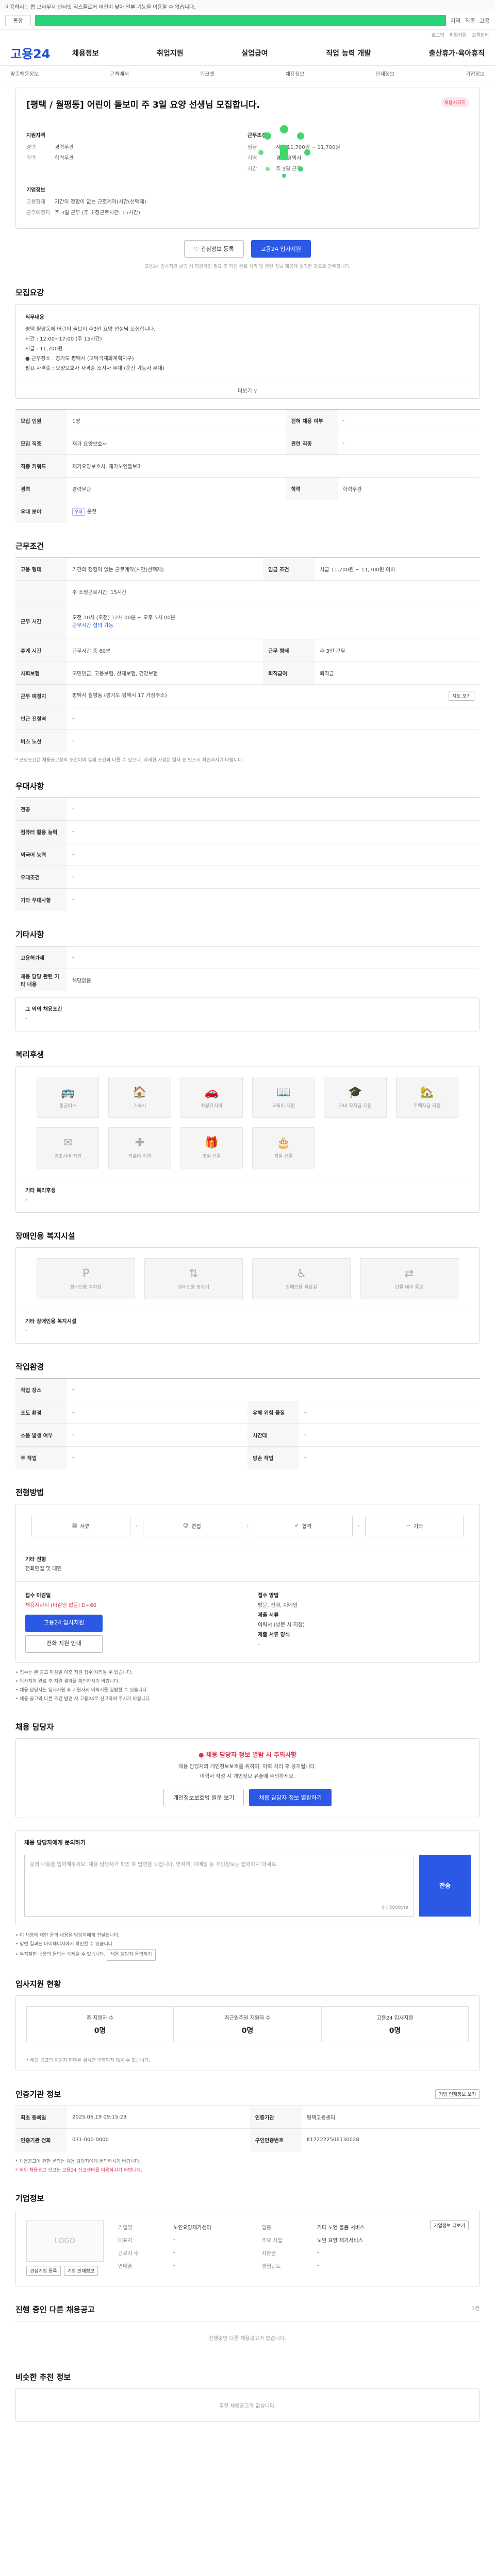 This screenshot has width=495, height=2576. What do you see at coordinates (79, 359) in the screenshot?
I see `duty-line: ● 근무장소 : 경기도 평택시 (고덕국제화계획지구)` at bounding box center [79, 359].